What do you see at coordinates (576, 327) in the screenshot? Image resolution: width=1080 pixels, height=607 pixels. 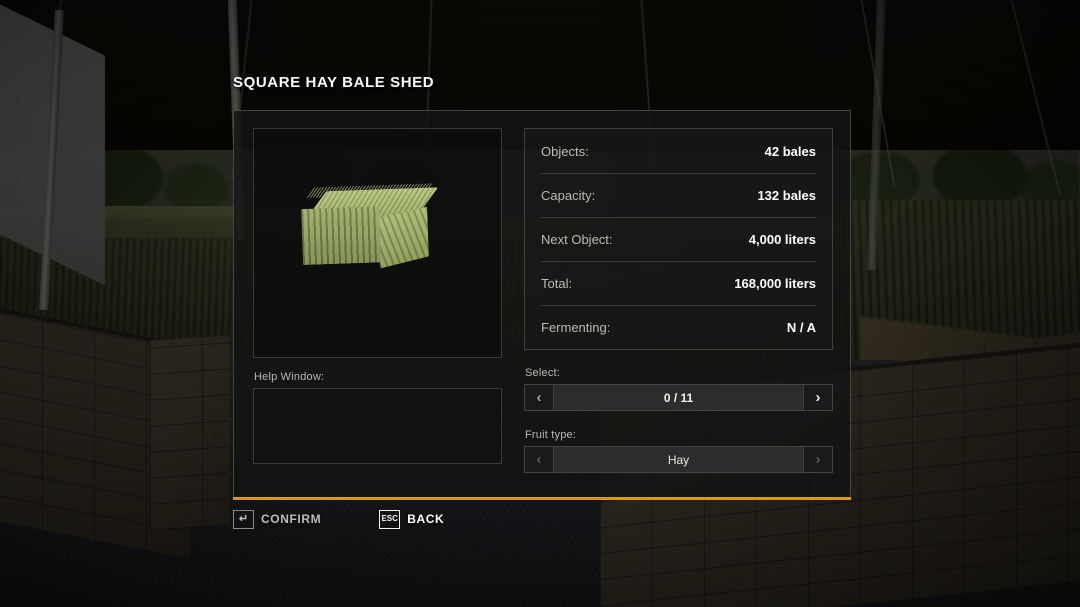 I see `stat-label-fermenting: Fermenting:` at bounding box center [576, 327].